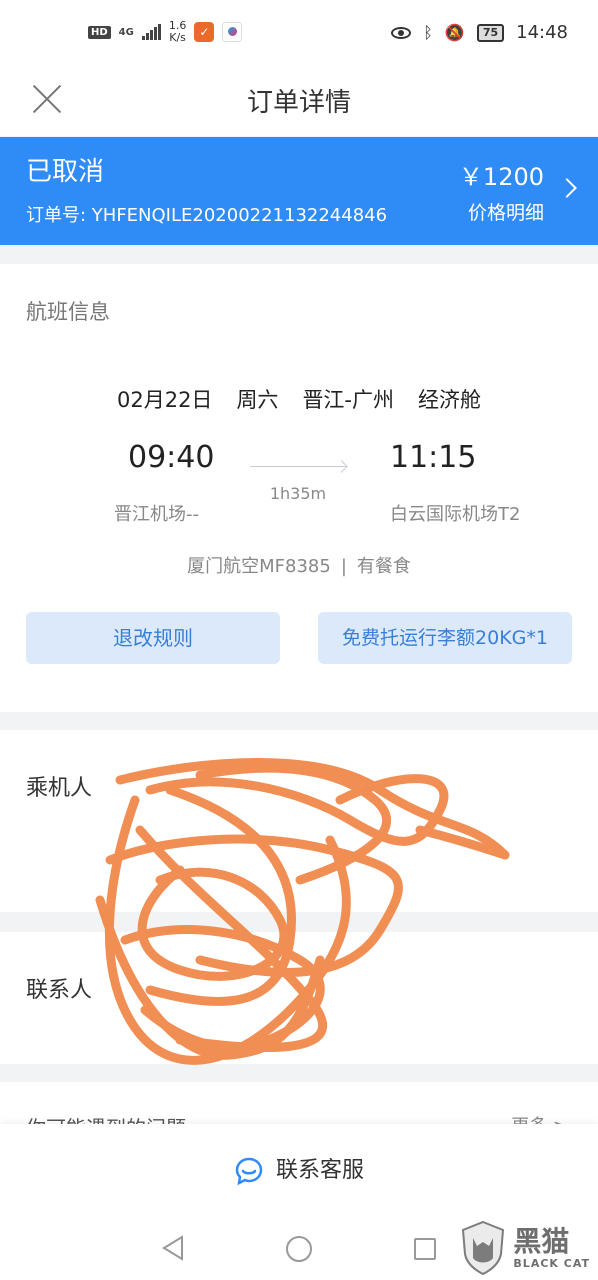 The width and height of the screenshot is (598, 1280). What do you see at coordinates (551, 1263) in the screenshot?
I see `watermark-en: BLACK CAT` at bounding box center [551, 1263].